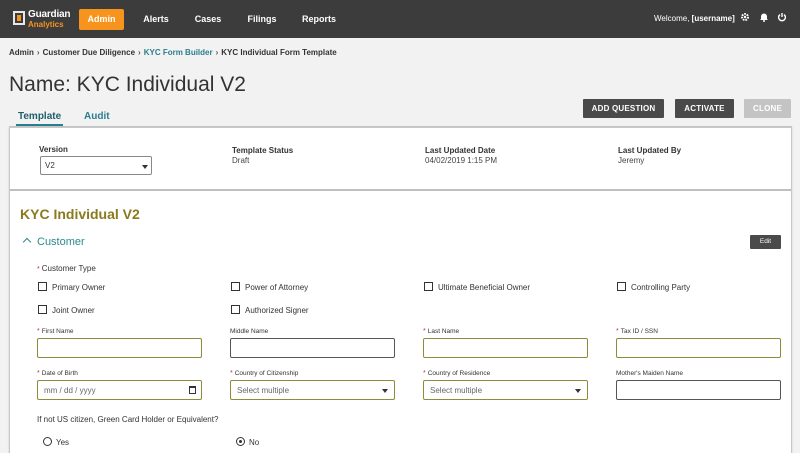 The width and height of the screenshot is (800, 453). What do you see at coordinates (19, 18) in the screenshot?
I see `logo-mark-icon` at bounding box center [19, 18].